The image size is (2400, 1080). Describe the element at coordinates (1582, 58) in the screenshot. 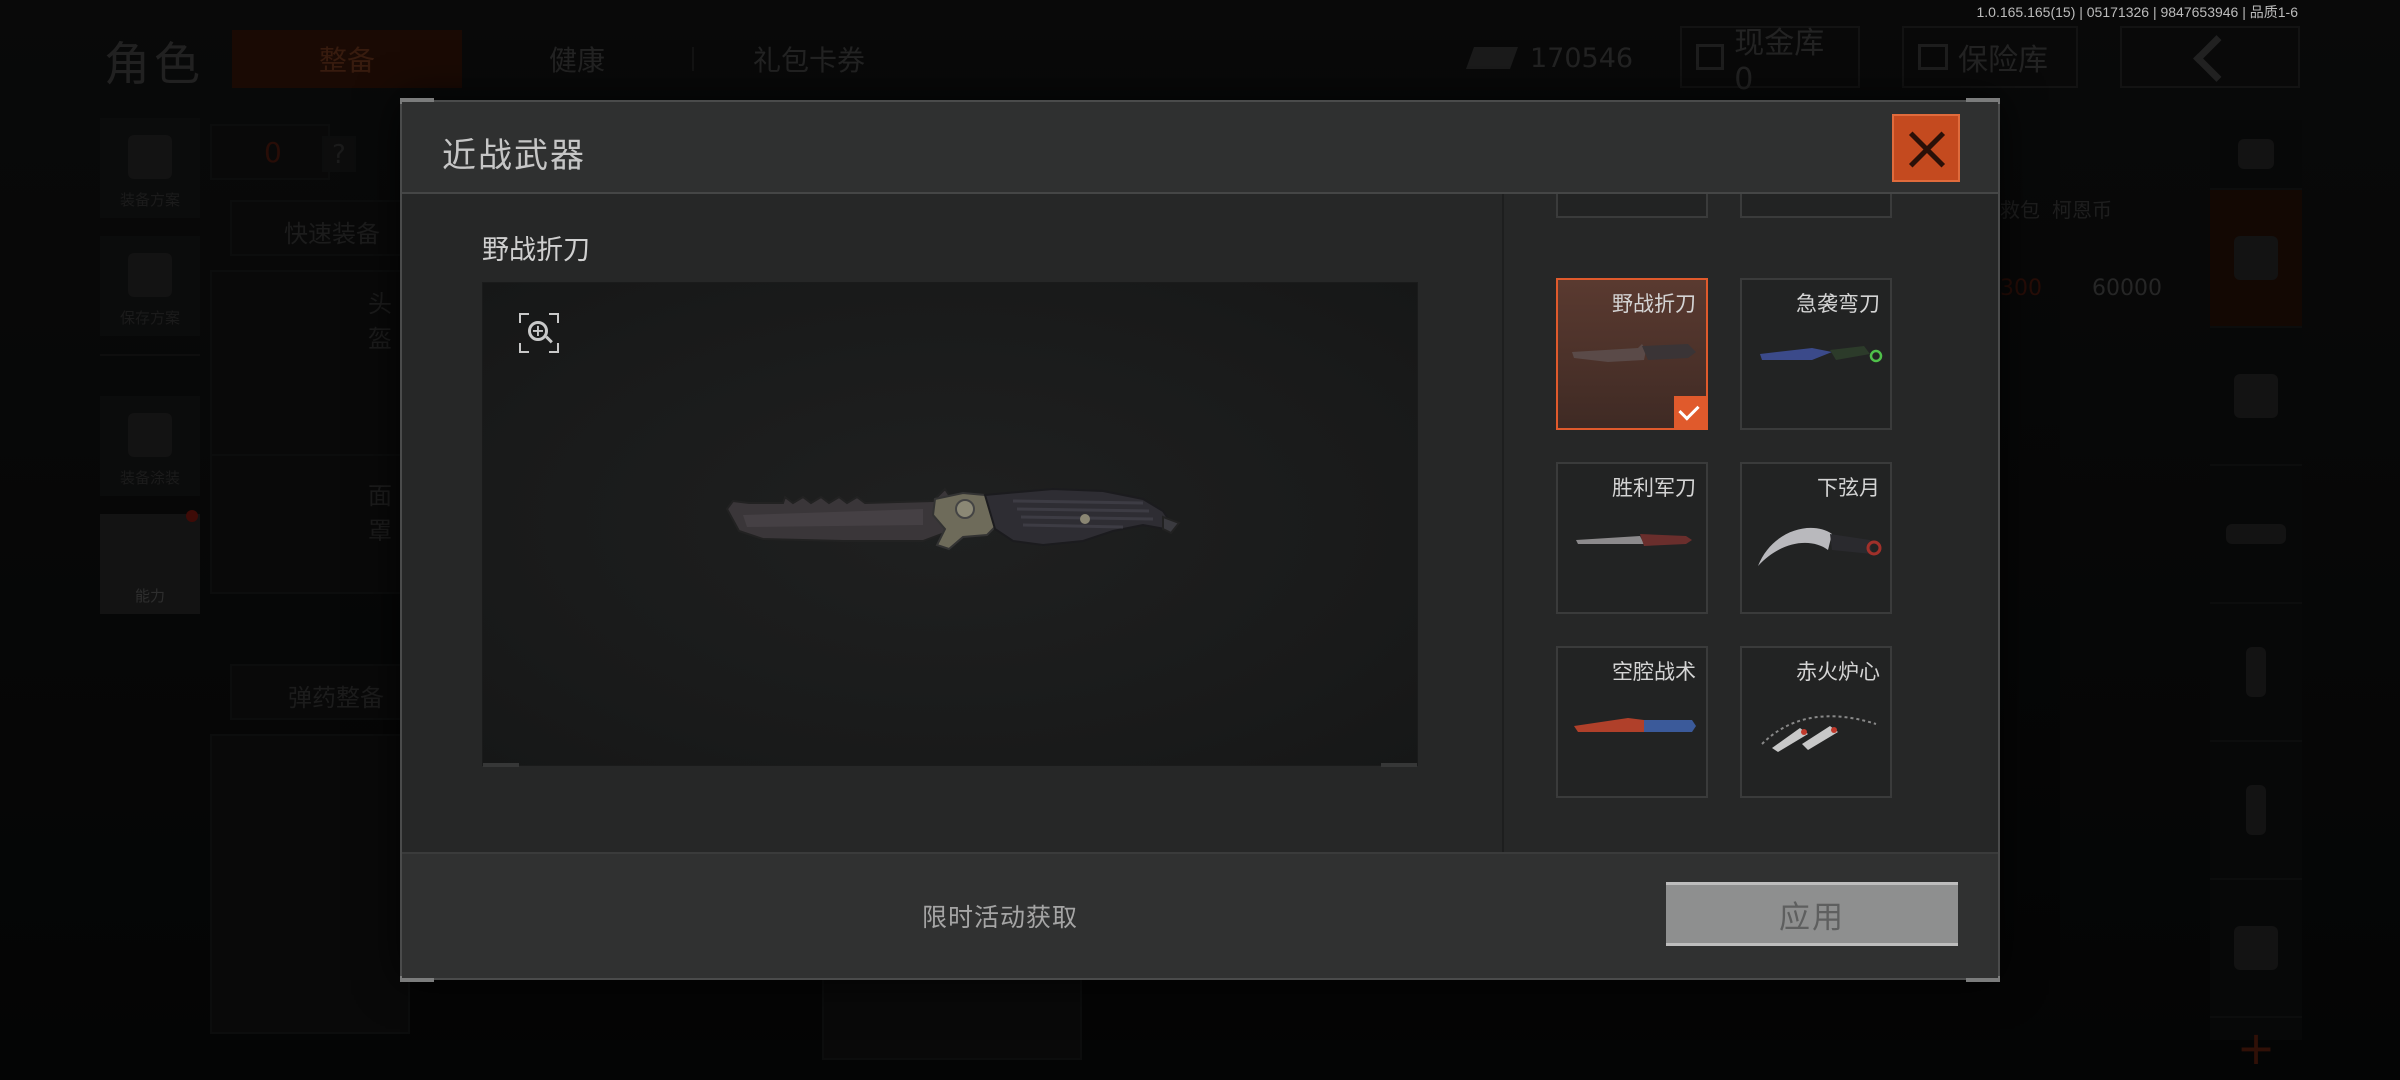

I see `currency-amount: 170546` at that location.